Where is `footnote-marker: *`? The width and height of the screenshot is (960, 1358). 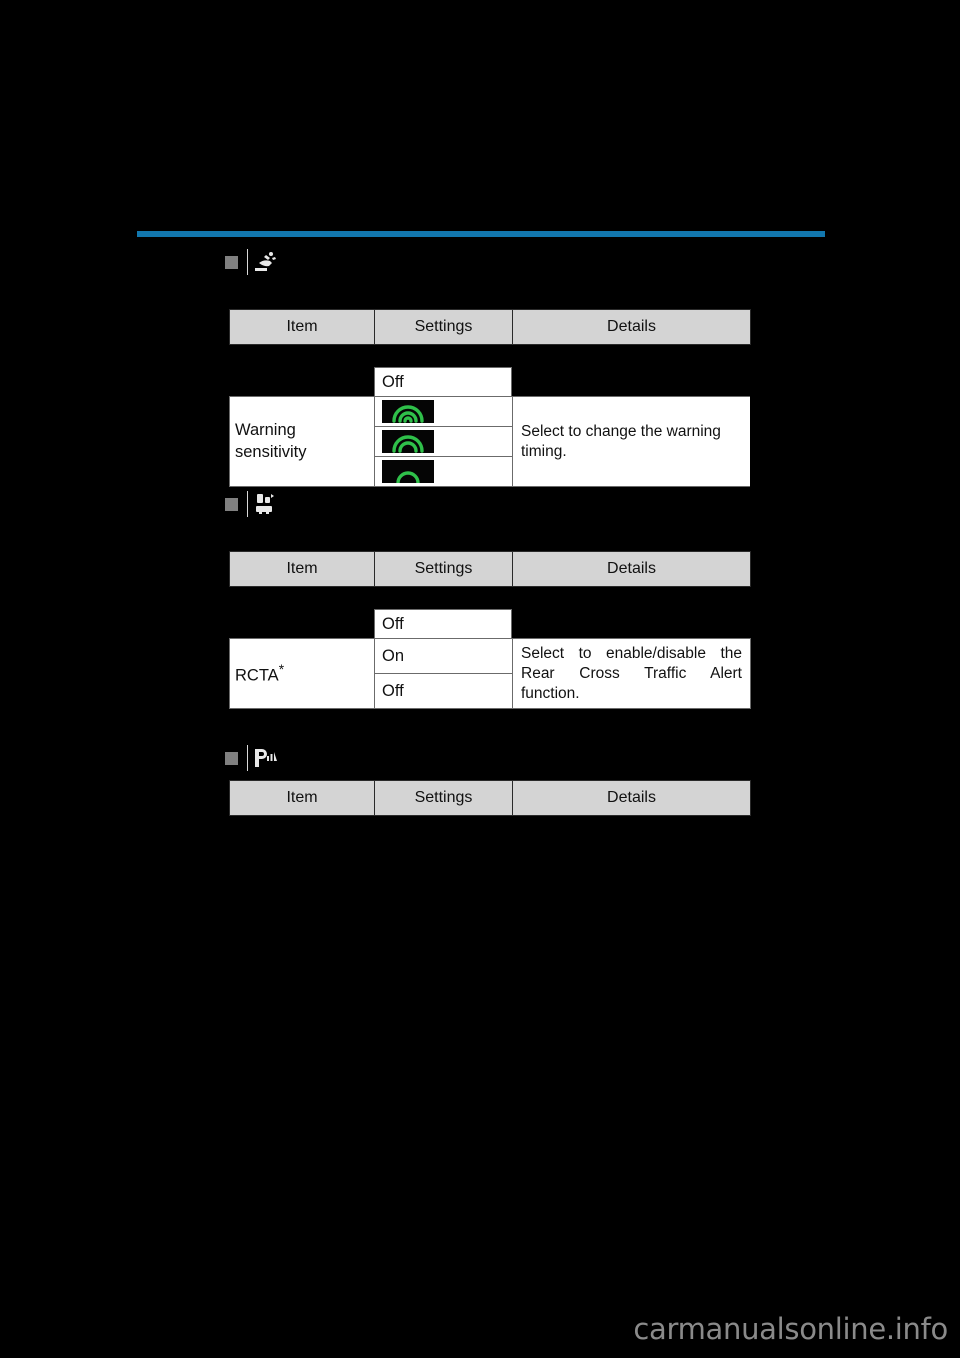
footnote-marker: * is located at coordinates (281, 669).